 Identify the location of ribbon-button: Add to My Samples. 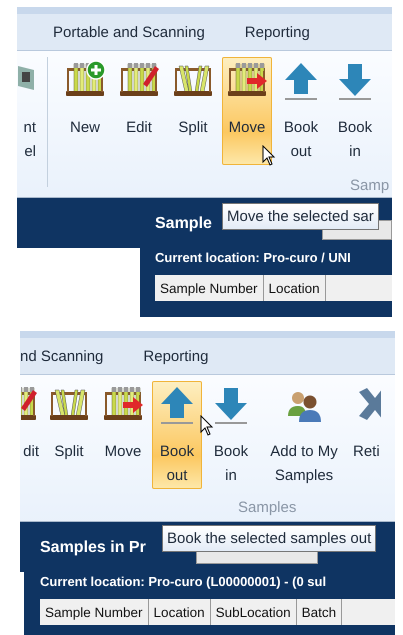
(304, 435).